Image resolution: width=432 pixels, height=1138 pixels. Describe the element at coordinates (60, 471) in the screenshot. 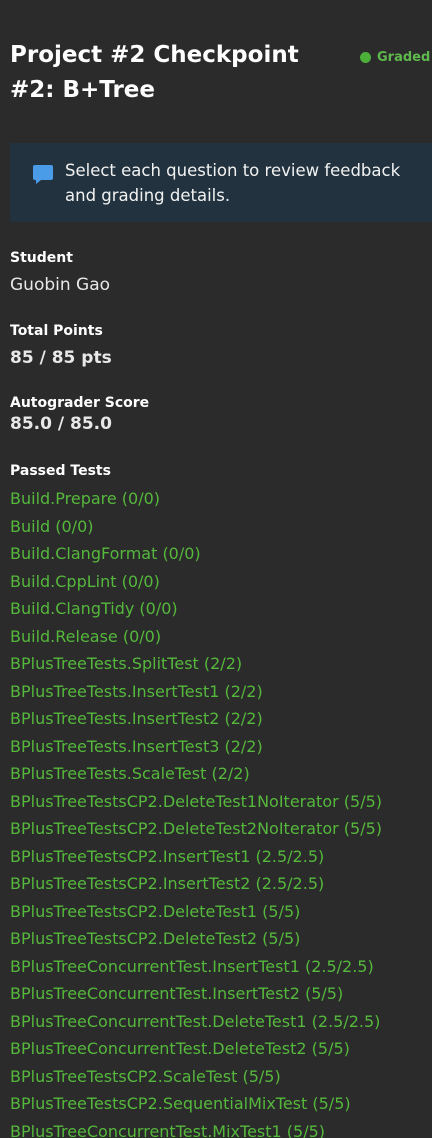

I see `passed-tests-label: Passed Tests` at that location.